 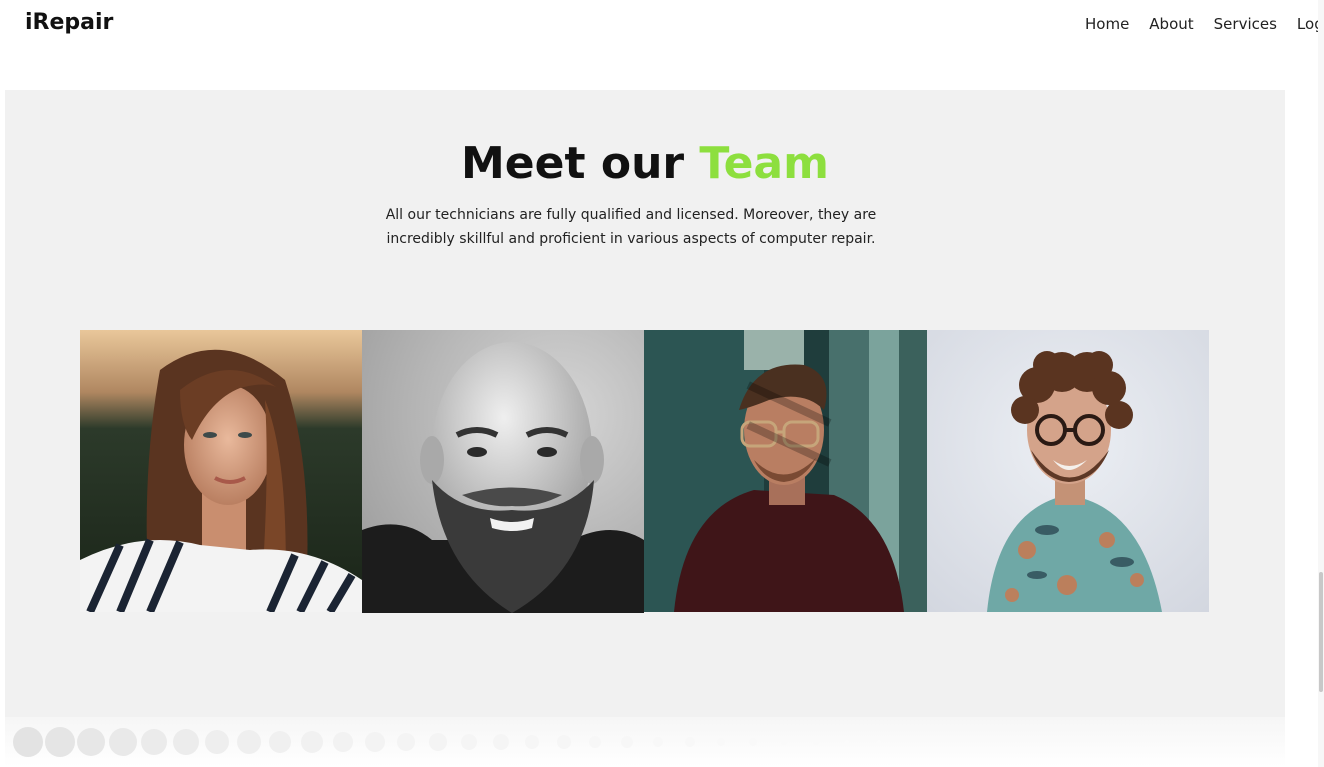 I want to click on nav-link-about: About, so click(x=1171, y=24).